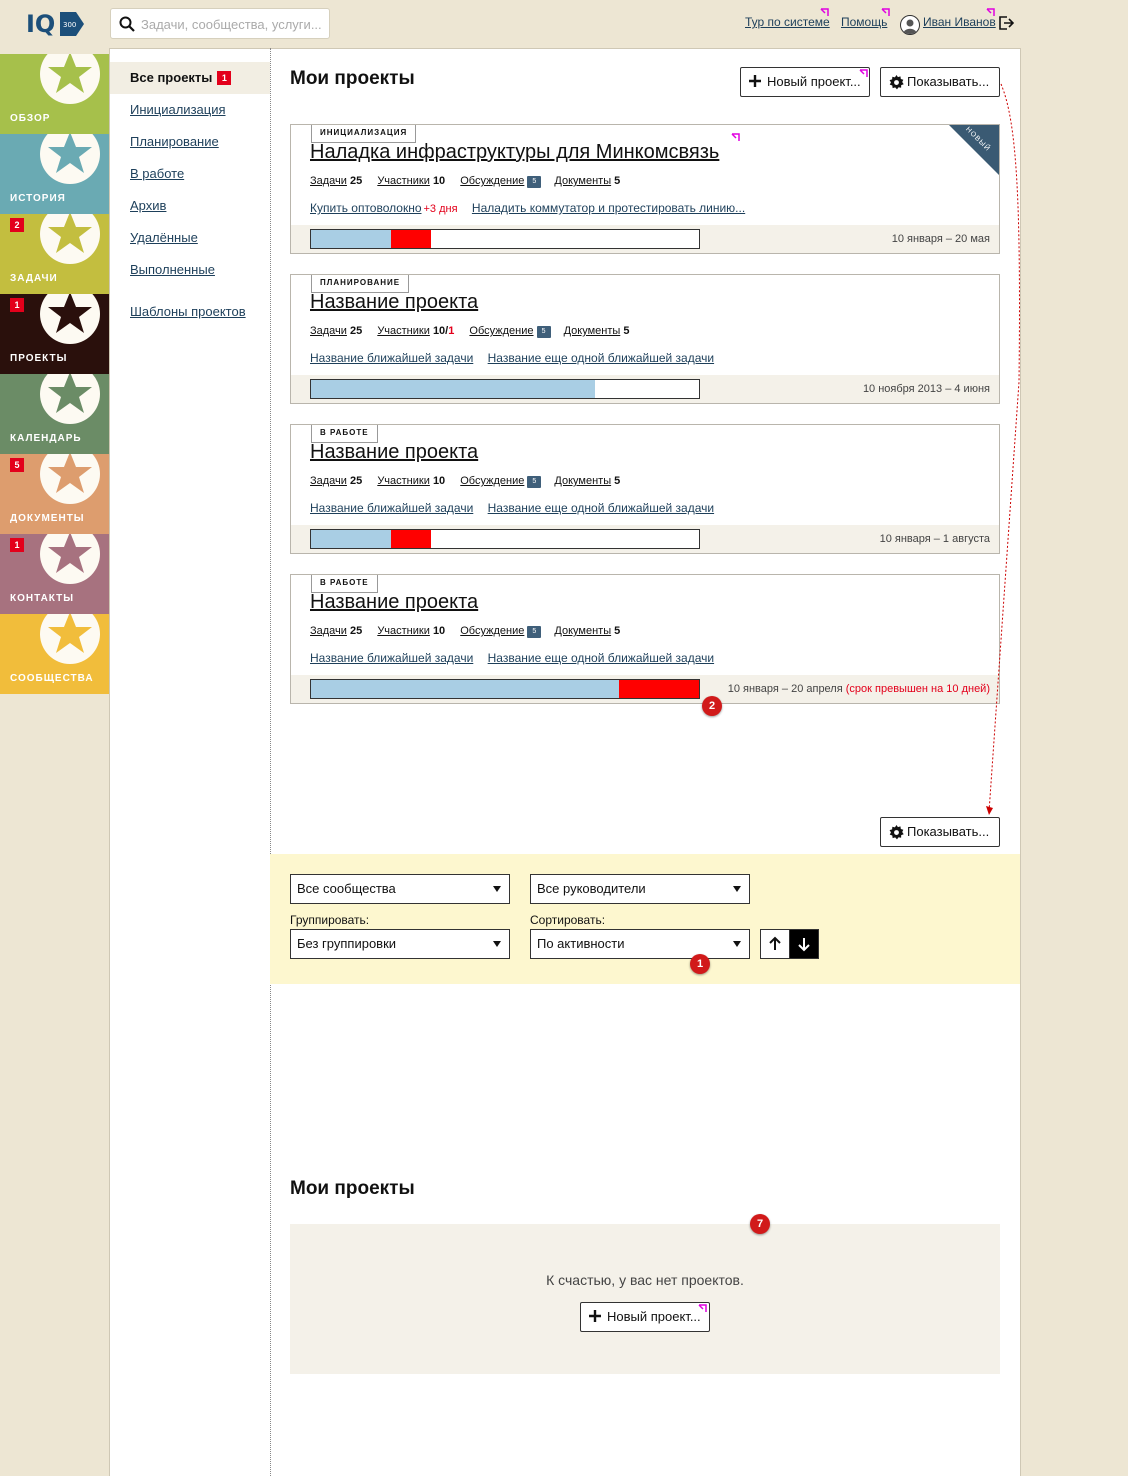  Describe the element at coordinates (190, 206) in the screenshot. I see `subnav-archive: Архив` at that location.